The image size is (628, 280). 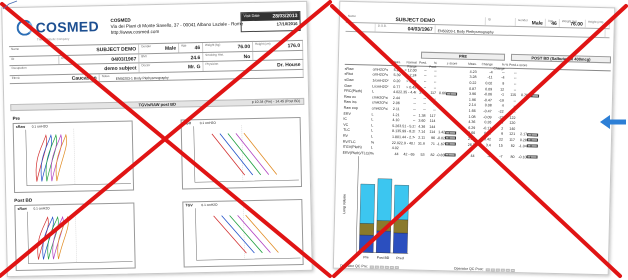 I want to click on plot-post-sraw: sRaw 0.1 cmH2O, so click(x=75, y=236).